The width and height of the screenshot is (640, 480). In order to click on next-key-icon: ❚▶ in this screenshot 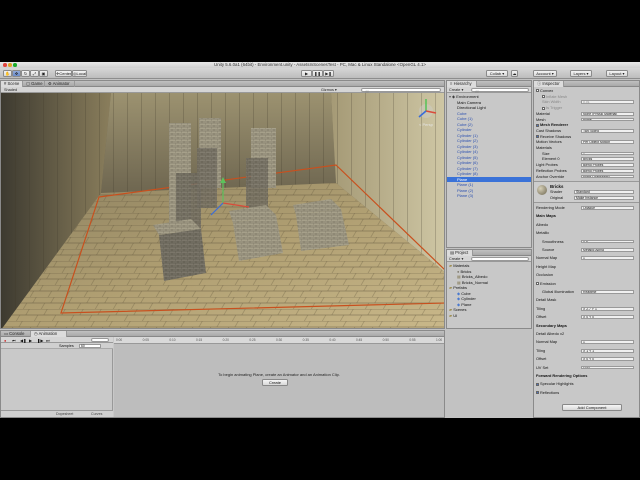, I will do `click(40, 340)`.